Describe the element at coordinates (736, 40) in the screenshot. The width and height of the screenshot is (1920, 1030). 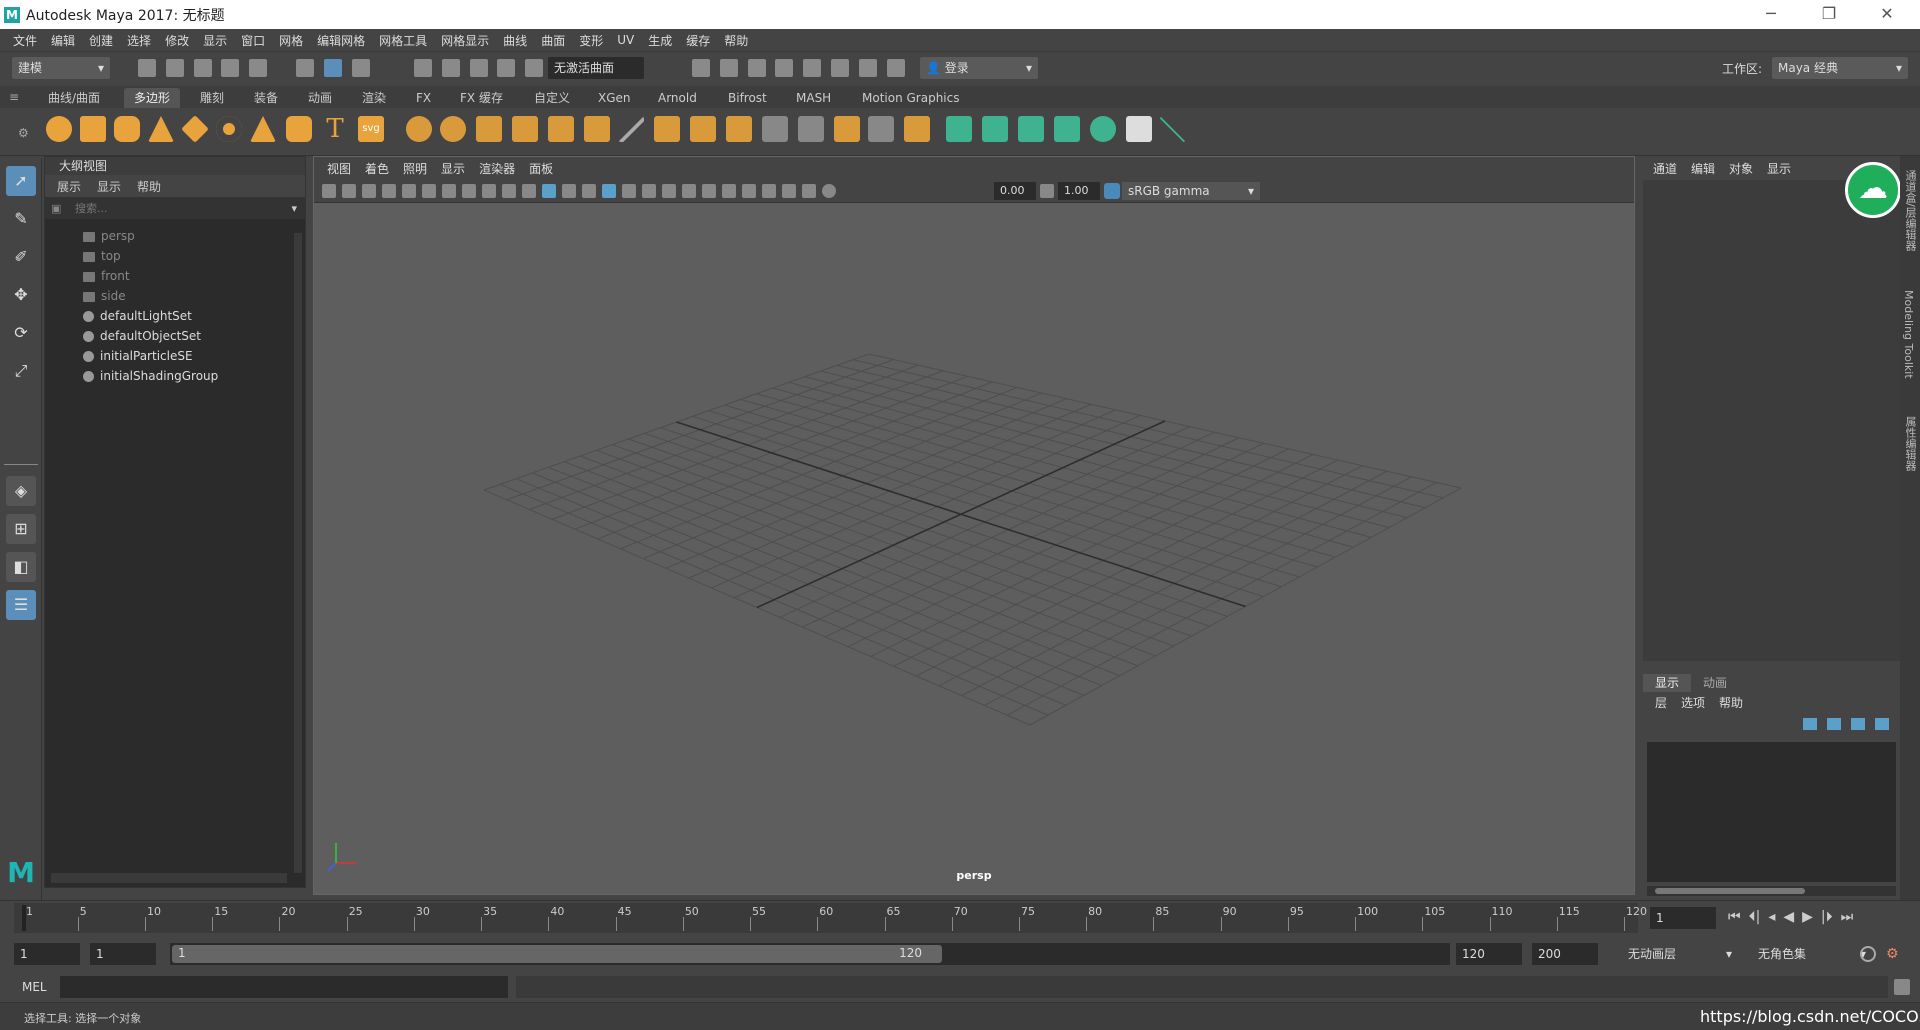
I see `menu-help: 帮助` at that location.